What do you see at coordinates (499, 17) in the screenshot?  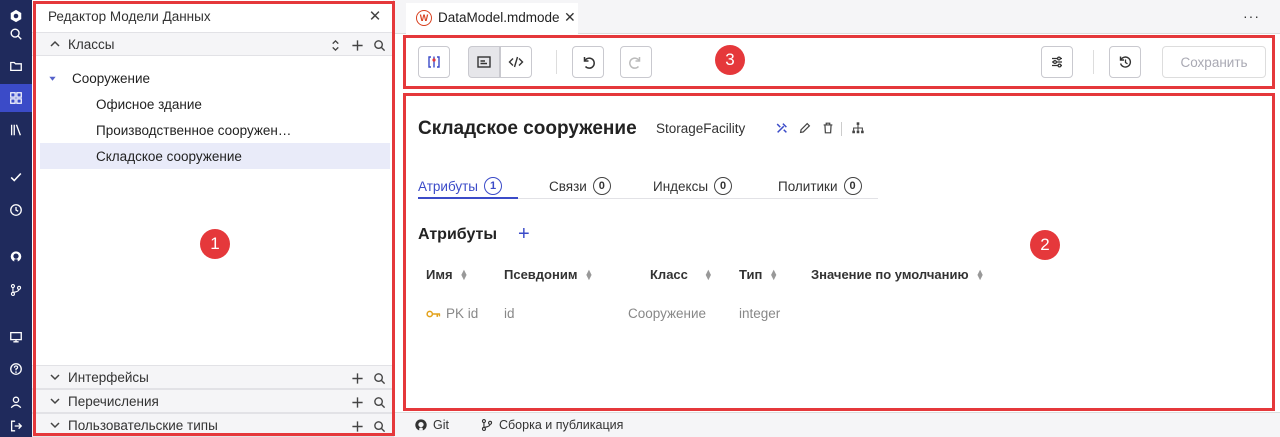 I see `editor-tab-title: DataModel.mdmodel` at bounding box center [499, 17].